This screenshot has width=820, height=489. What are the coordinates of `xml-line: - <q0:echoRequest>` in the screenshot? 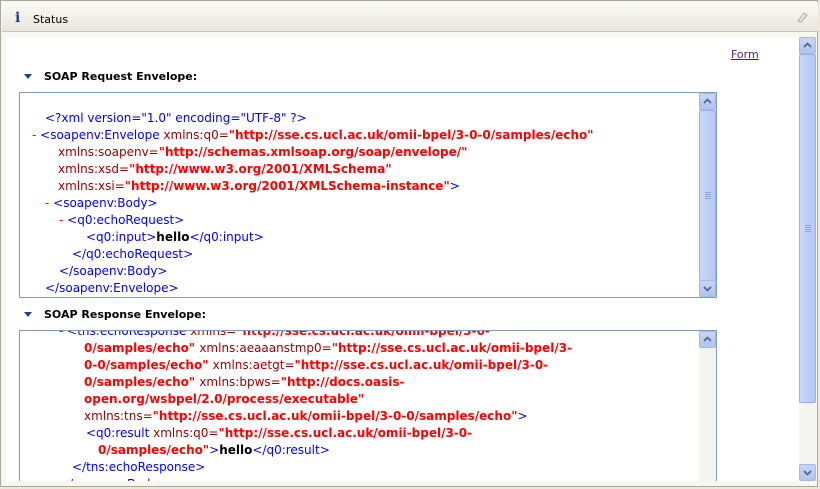 It's located at (121, 220).